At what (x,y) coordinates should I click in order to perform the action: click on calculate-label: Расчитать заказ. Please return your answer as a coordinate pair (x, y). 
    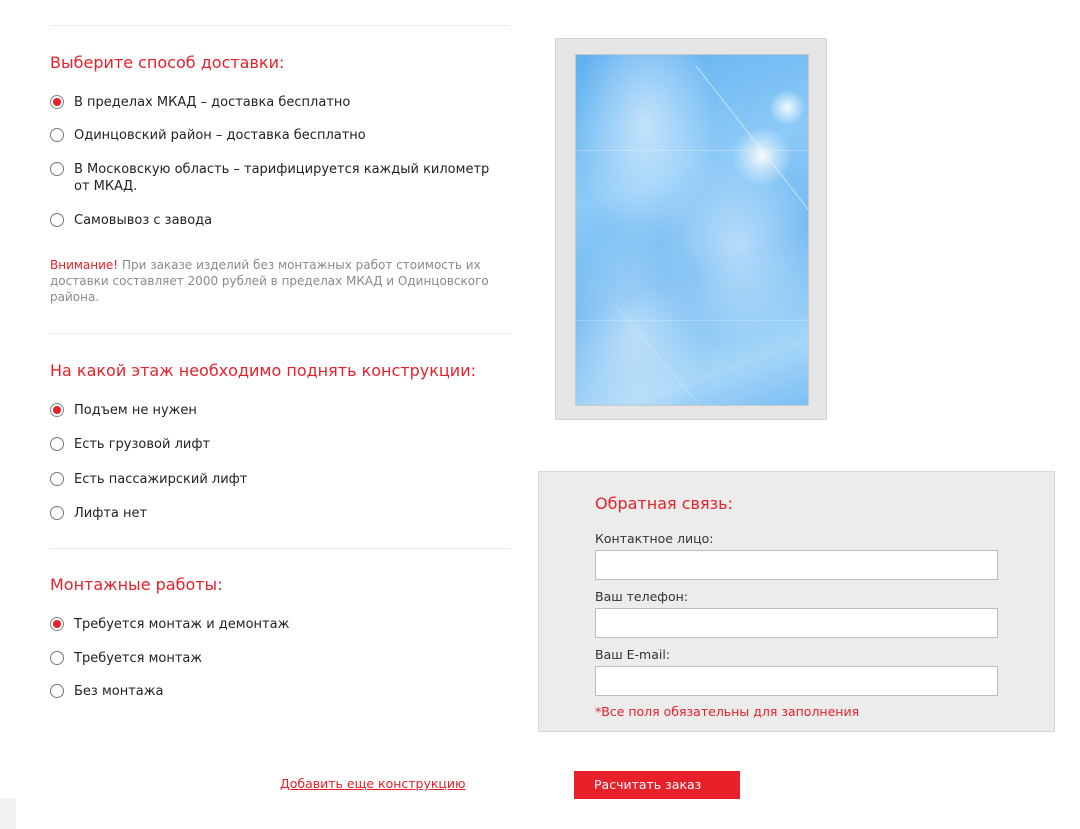
    Looking at the image, I should click on (648, 784).